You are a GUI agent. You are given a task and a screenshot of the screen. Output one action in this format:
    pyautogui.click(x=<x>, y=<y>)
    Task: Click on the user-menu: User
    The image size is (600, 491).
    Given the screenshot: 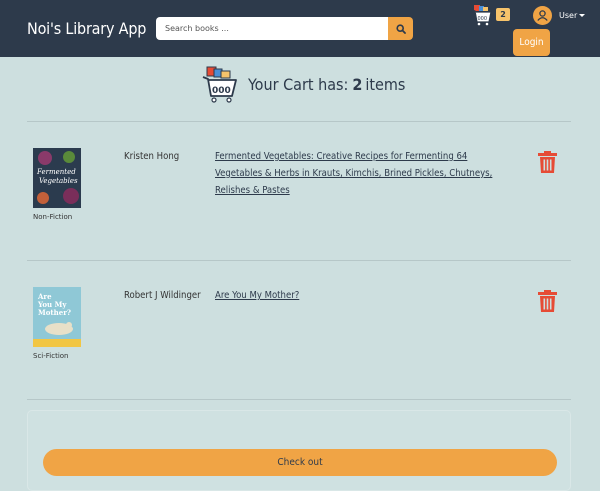 What is the action you would take?
    pyautogui.click(x=559, y=15)
    